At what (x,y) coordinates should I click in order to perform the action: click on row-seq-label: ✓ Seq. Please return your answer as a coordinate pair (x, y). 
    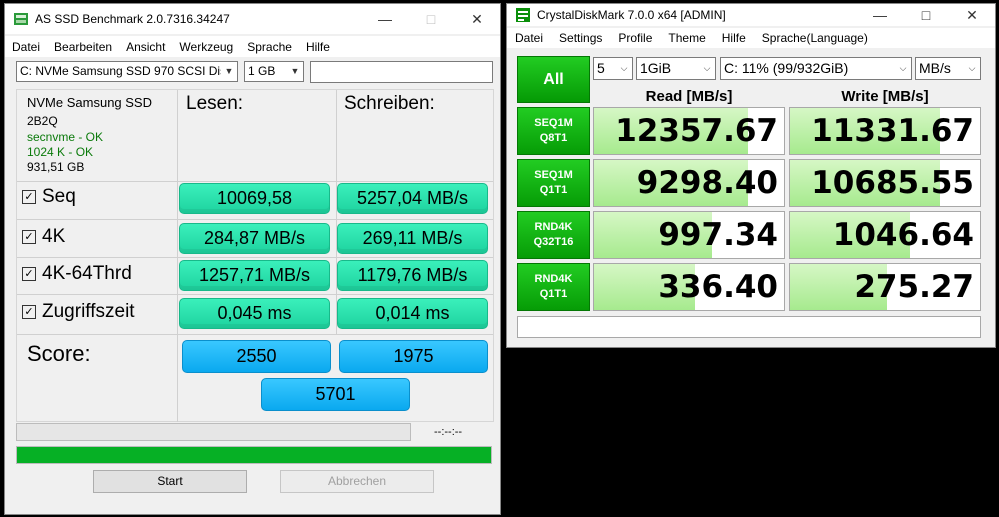
    Looking at the image, I should click on (49, 197).